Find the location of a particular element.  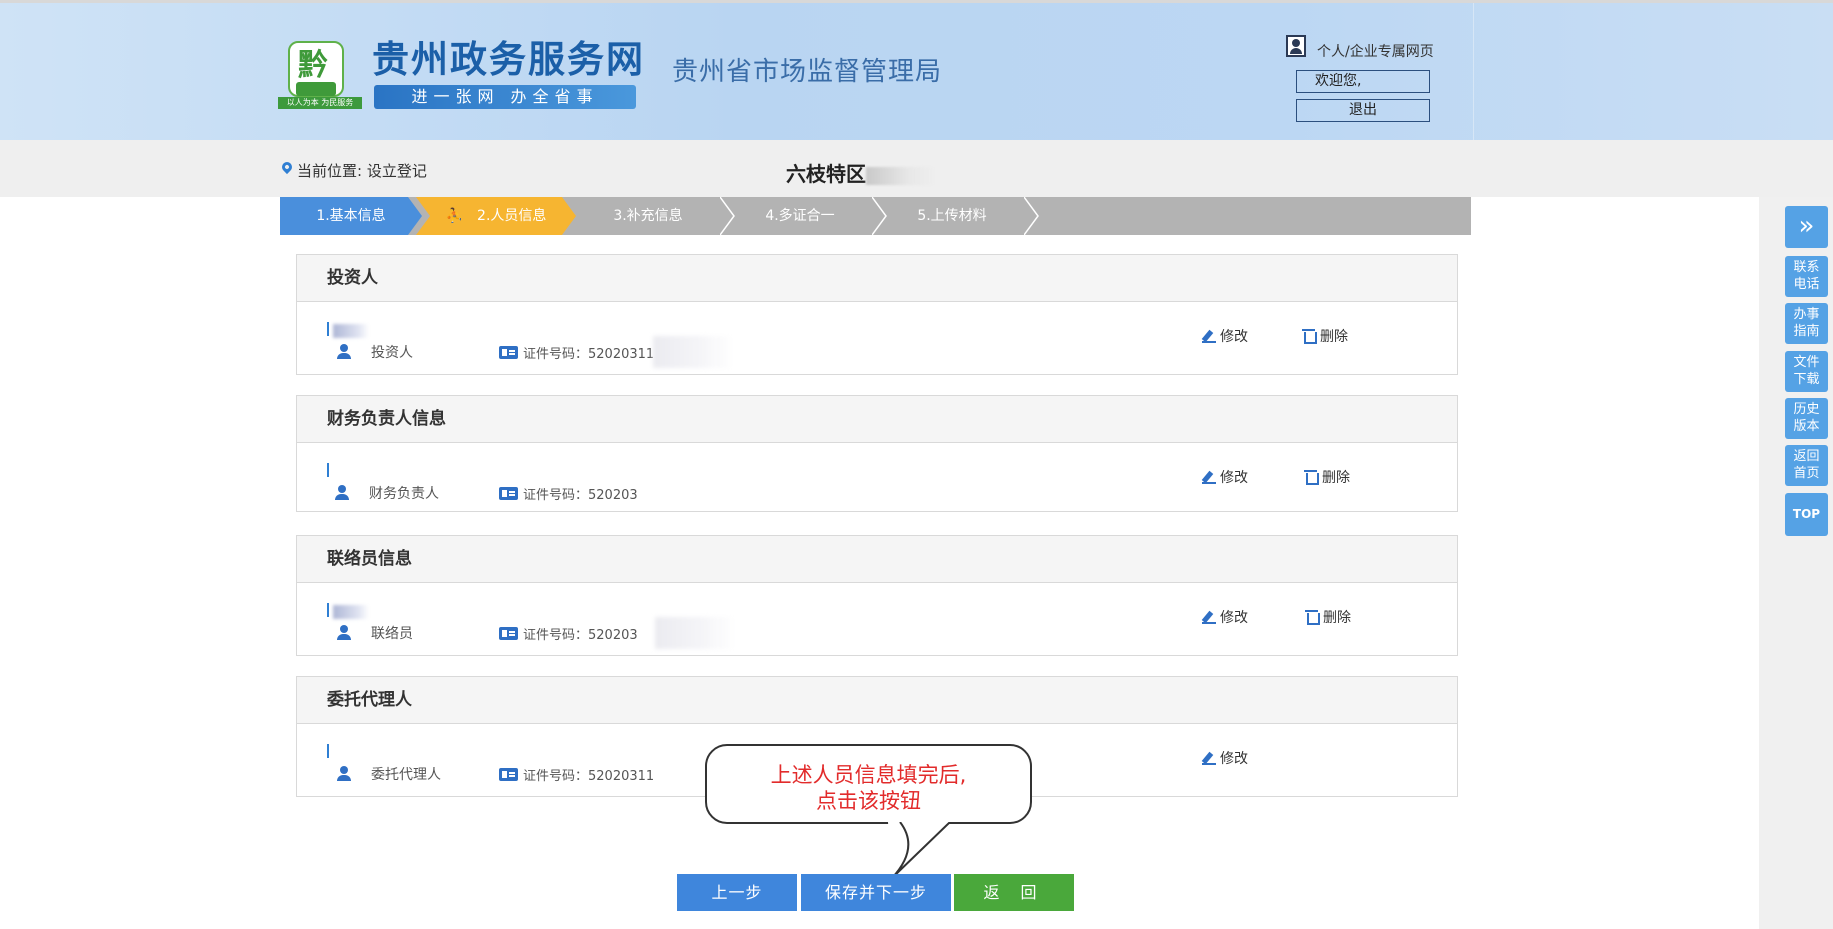

back-button: 返 回 is located at coordinates (1014, 892).